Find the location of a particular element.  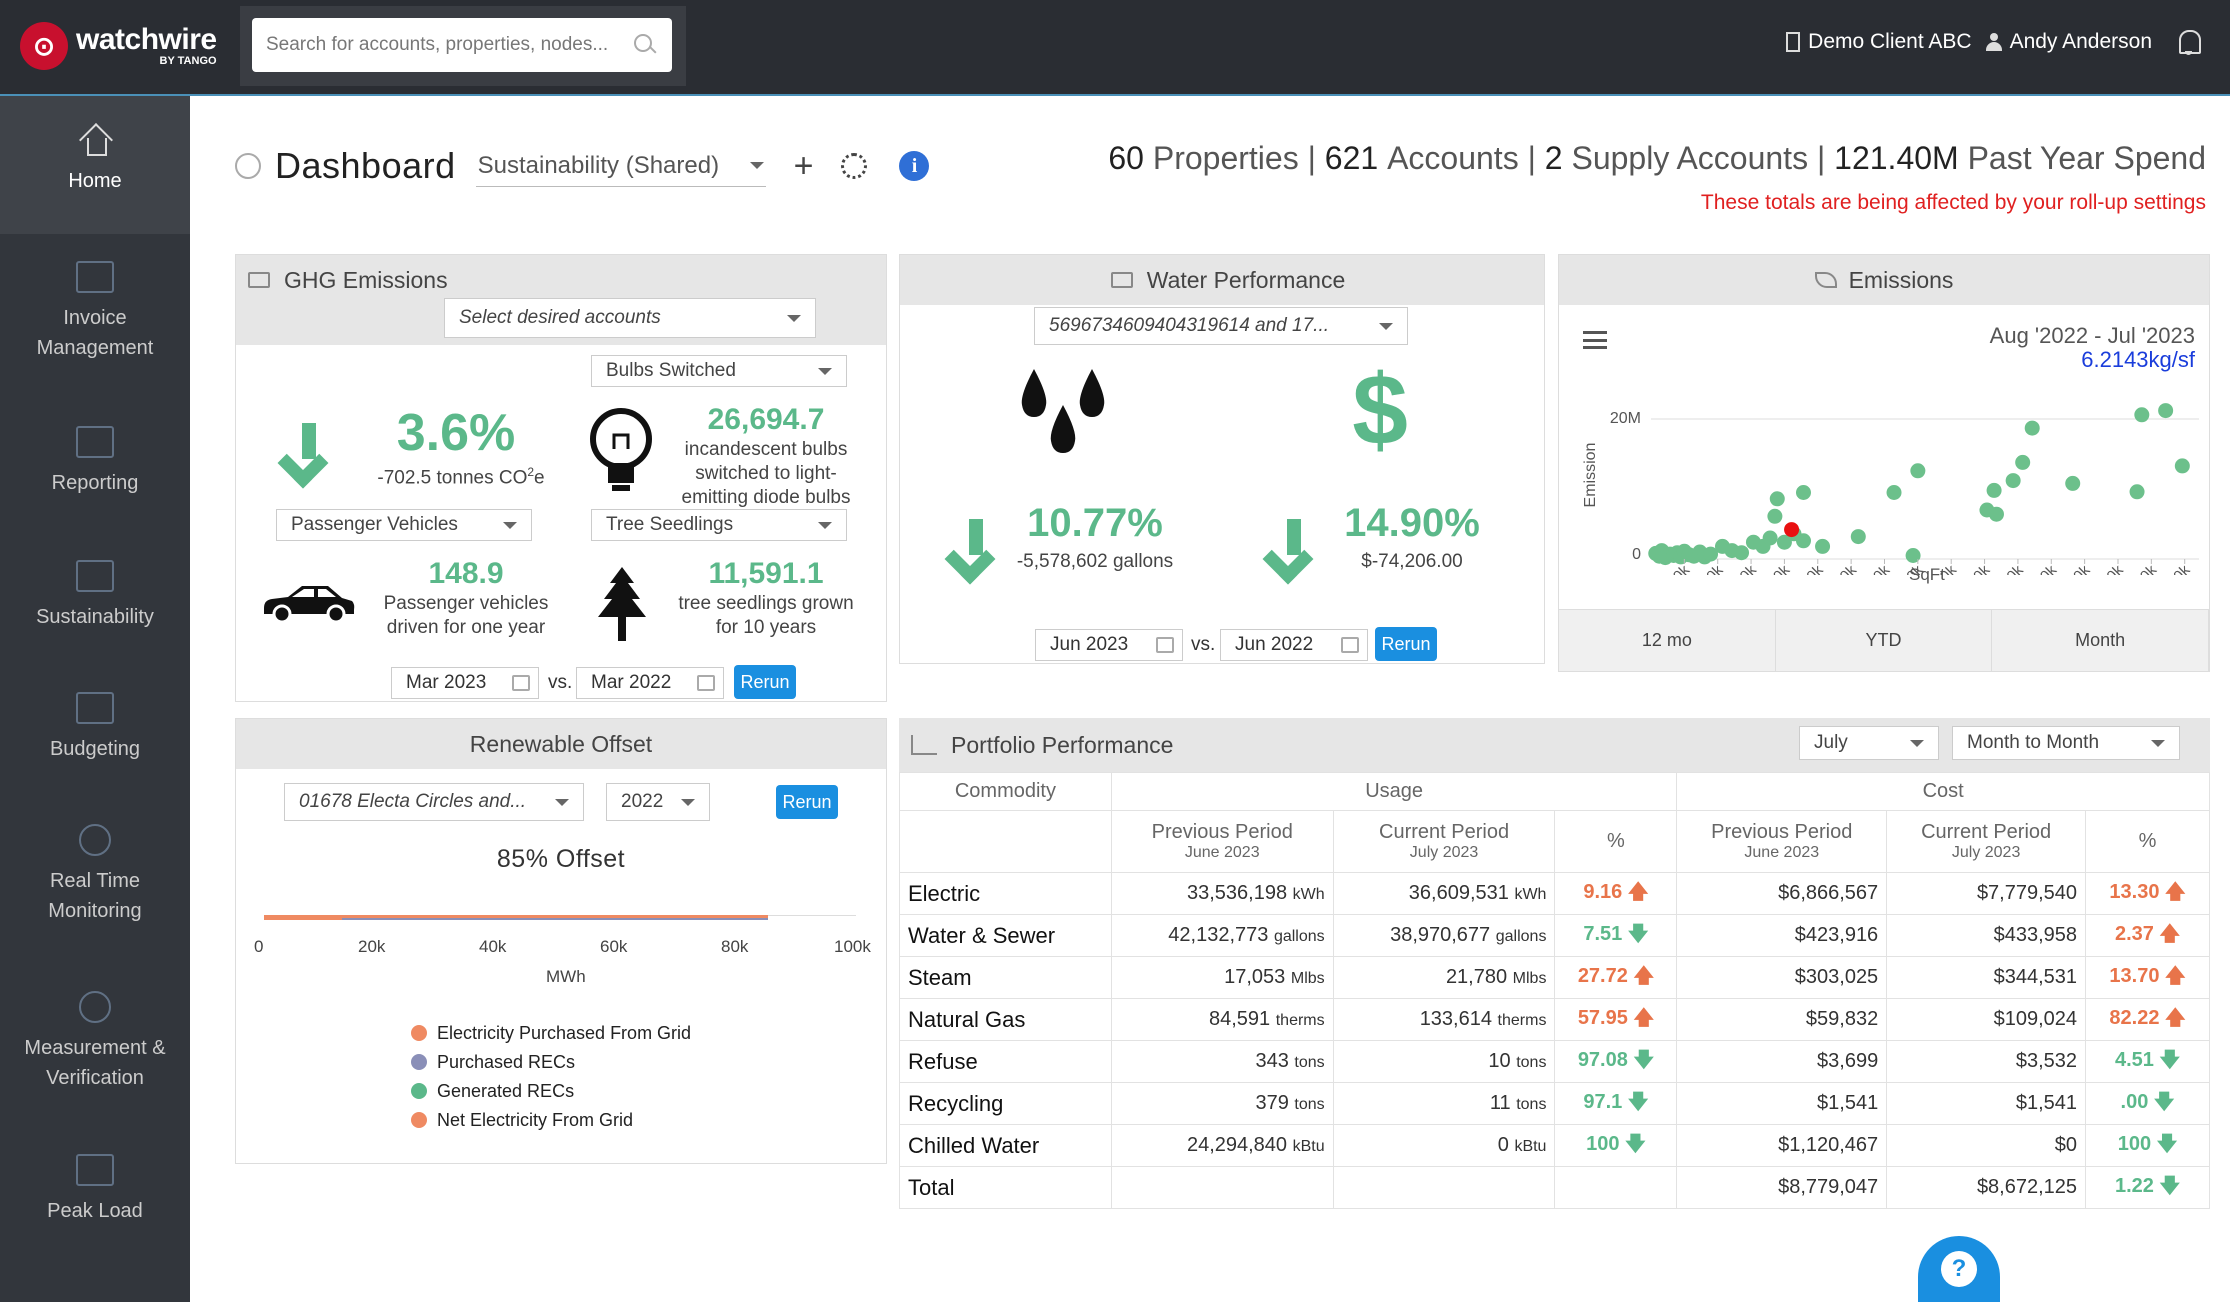

chevron-down-icon is located at coordinates (688, 802).